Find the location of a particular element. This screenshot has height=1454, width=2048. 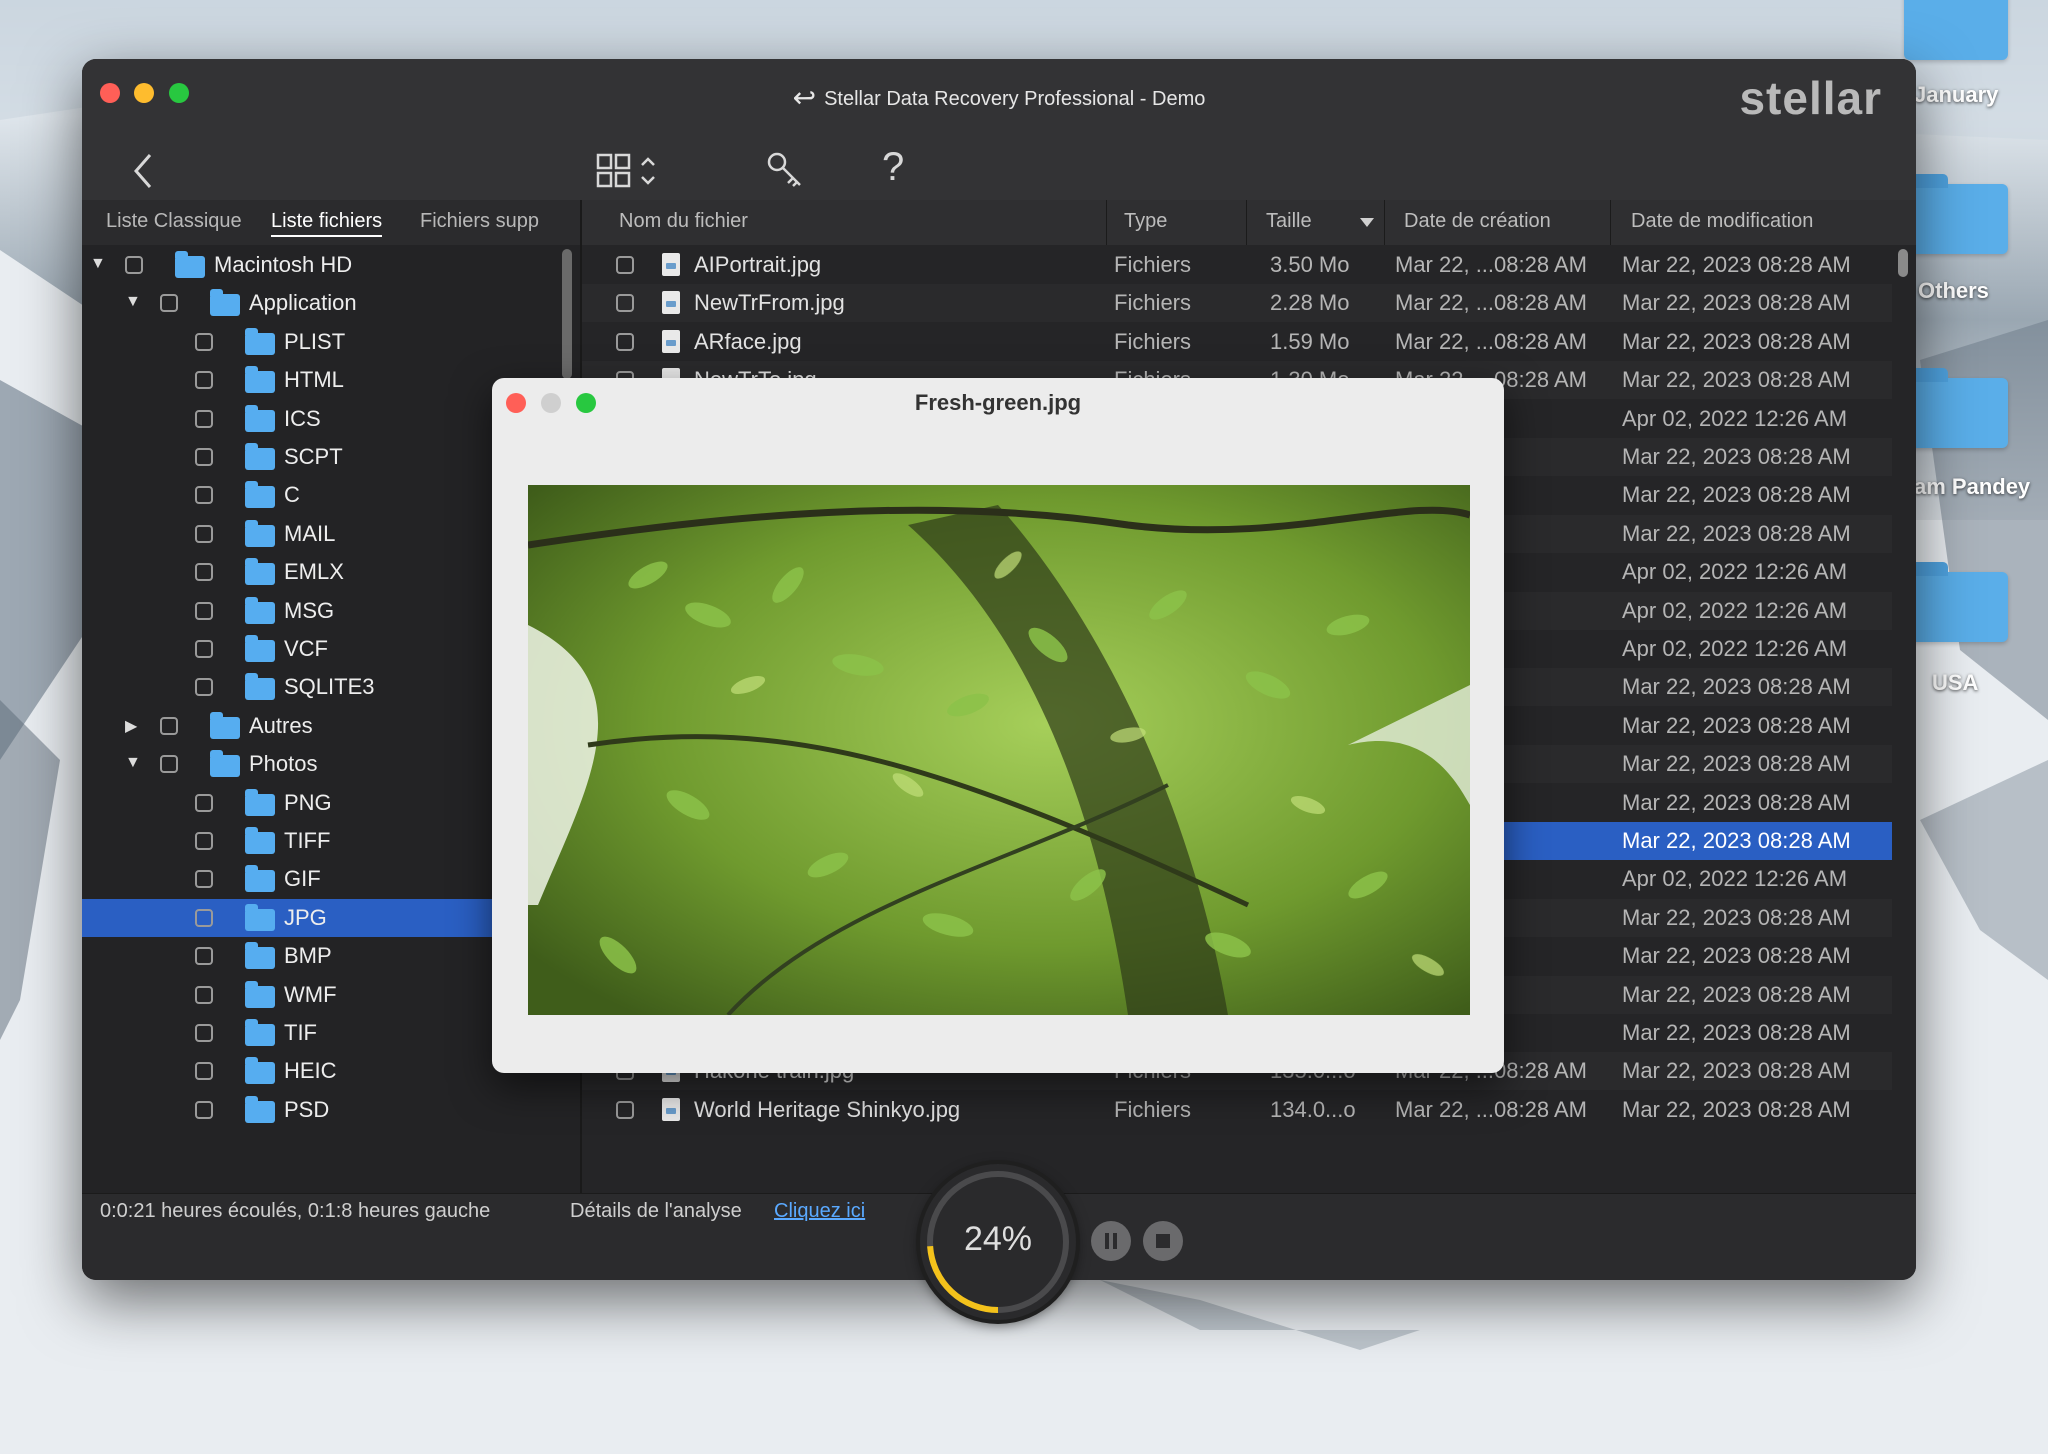

help-icon: ? is located at coordinates (893, 167).